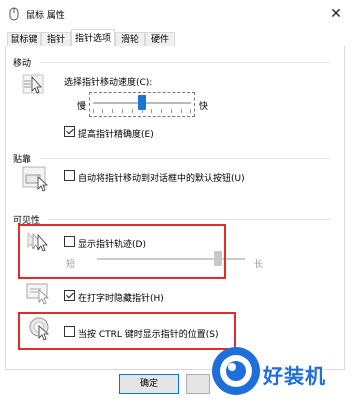 This screenshot has height=403, width=352. What do you see at coordinates (69, 295) in the screenshot?
I see `hide-while-typing-checkbox` at bounding box center [69, 295].